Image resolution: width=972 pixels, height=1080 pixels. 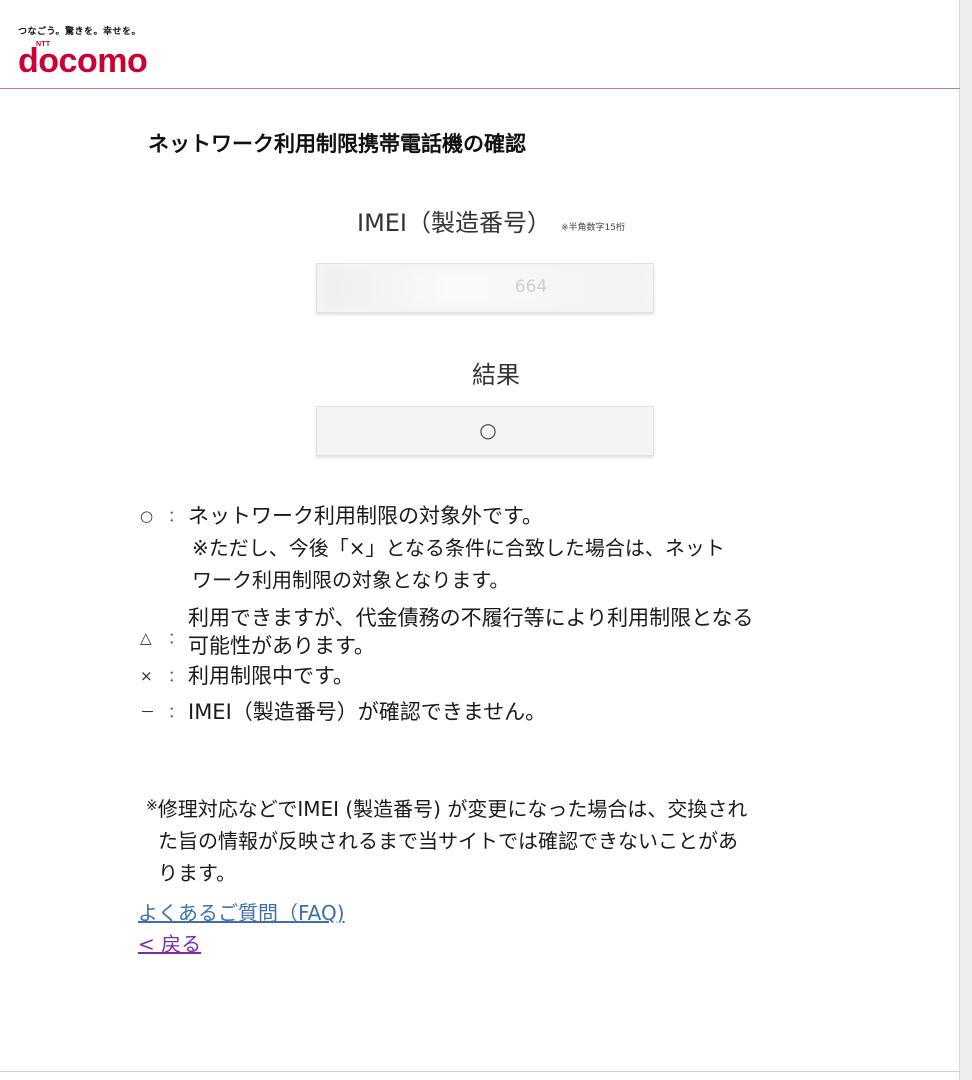 I want to click on result-label: 結果, so click(x=496, y=375).